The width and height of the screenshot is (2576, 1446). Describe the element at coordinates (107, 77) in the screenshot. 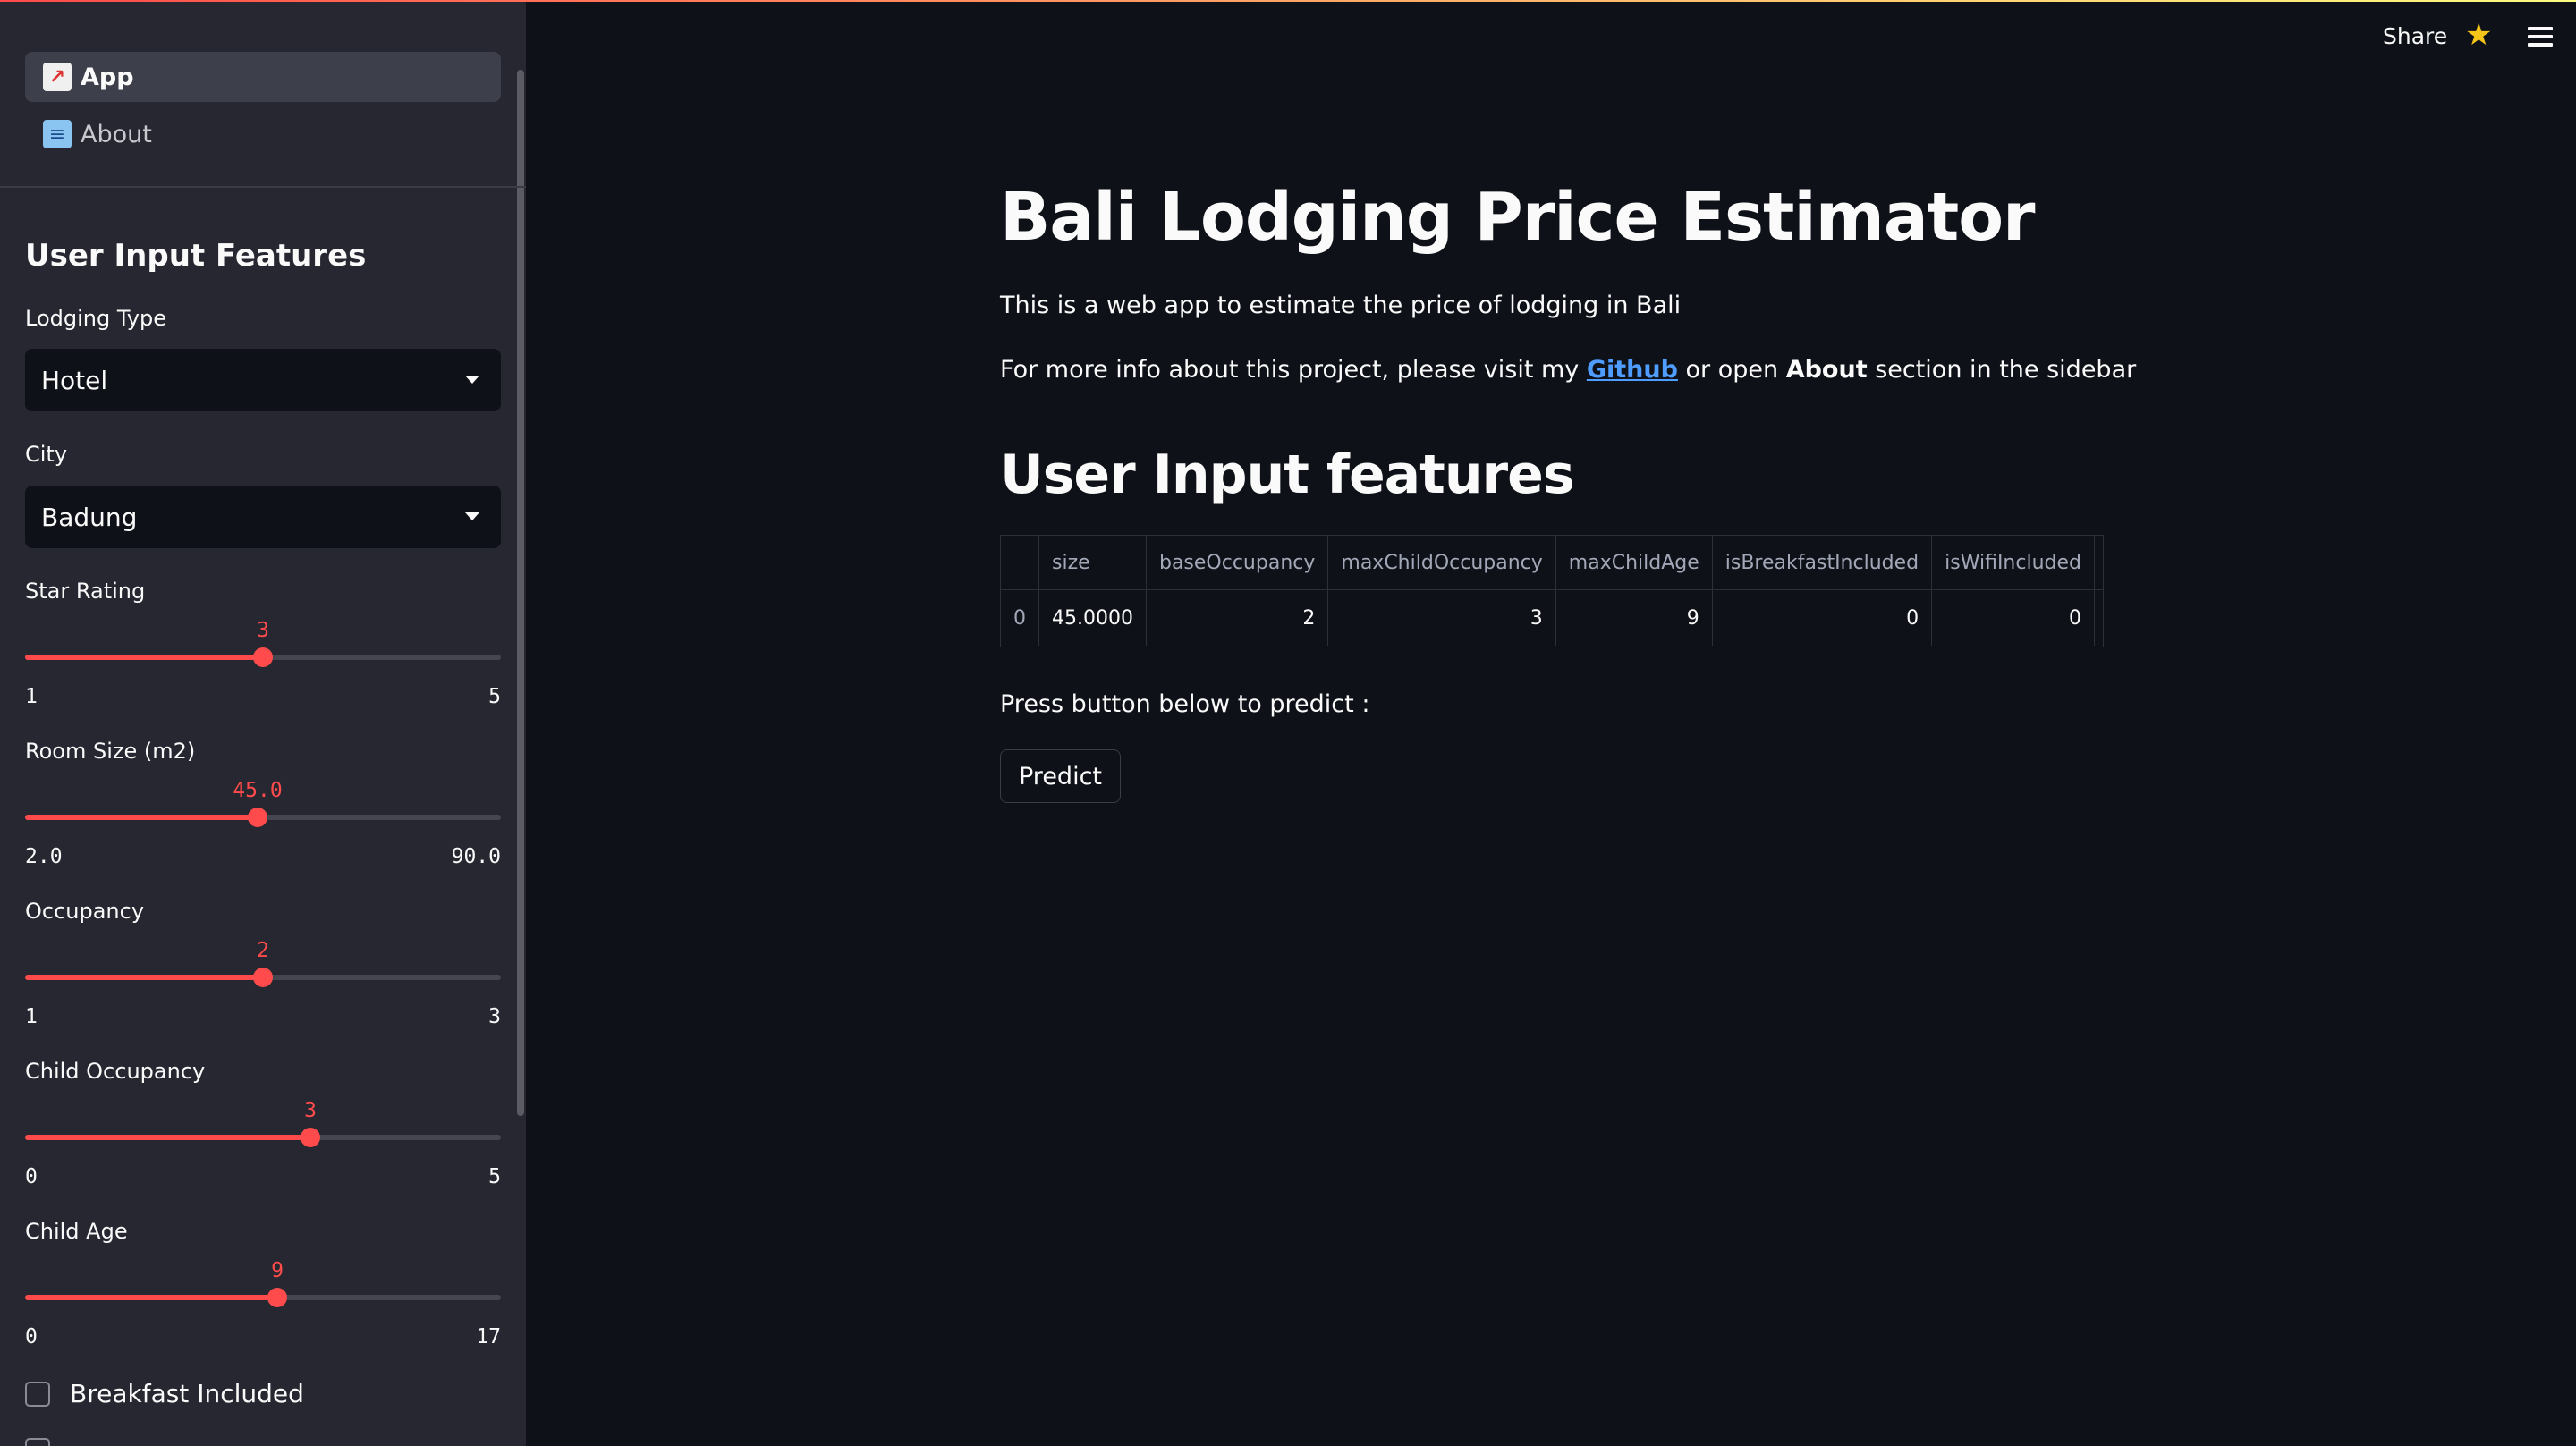

I see `nav-item-label: App` at that location.